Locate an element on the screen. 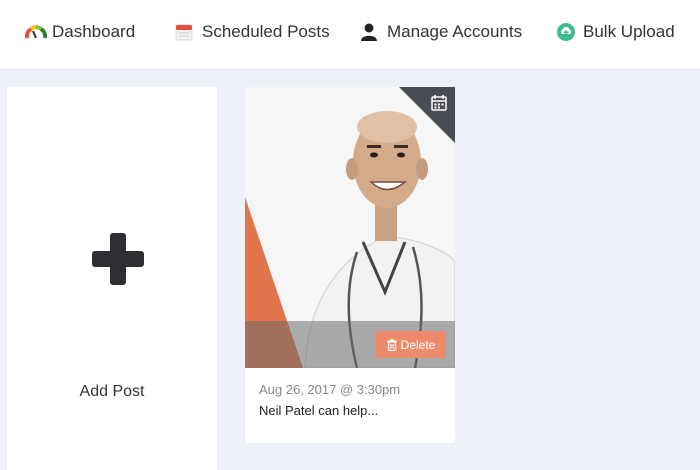  post-date: Aug 26, 2017 @ 3:30pm is located at coordinates (330, 389).